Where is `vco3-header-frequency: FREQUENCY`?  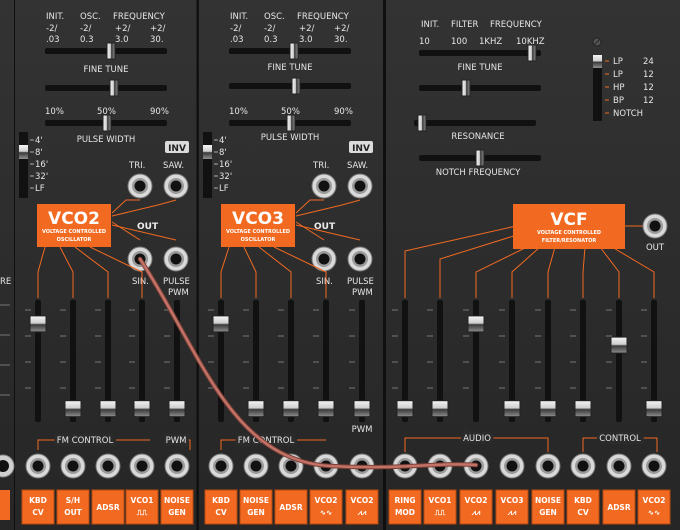 vco3-header-frequency: FREQUENCY is located at coordinates (323, 17).